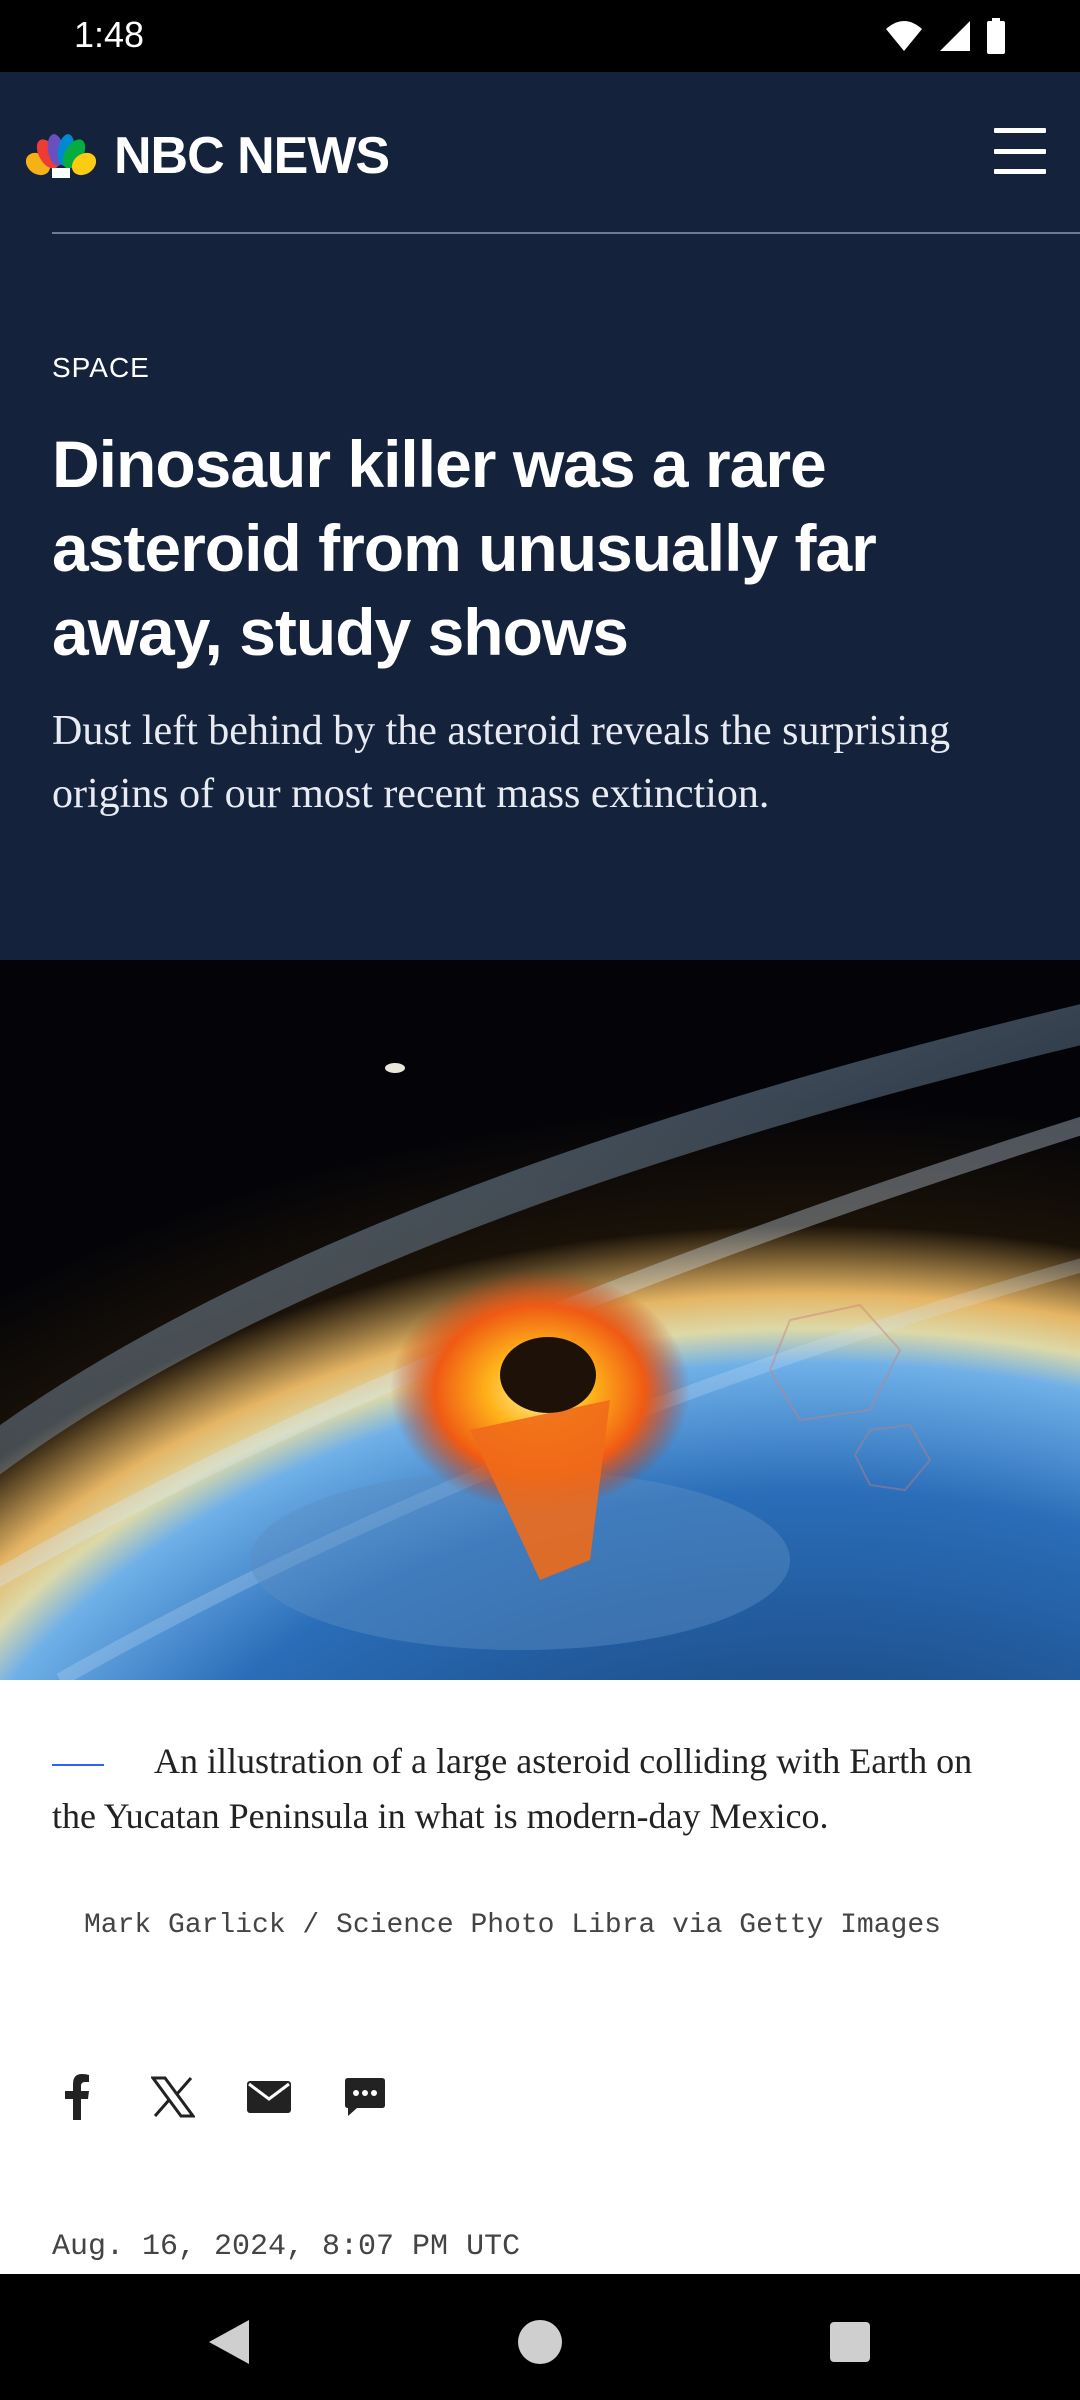 This screenshot has width=1080, height=2400. What do you see at coordinates (904, 36) in the screenshot?
I see `wifi-icon` at bounding box center [904, 36].